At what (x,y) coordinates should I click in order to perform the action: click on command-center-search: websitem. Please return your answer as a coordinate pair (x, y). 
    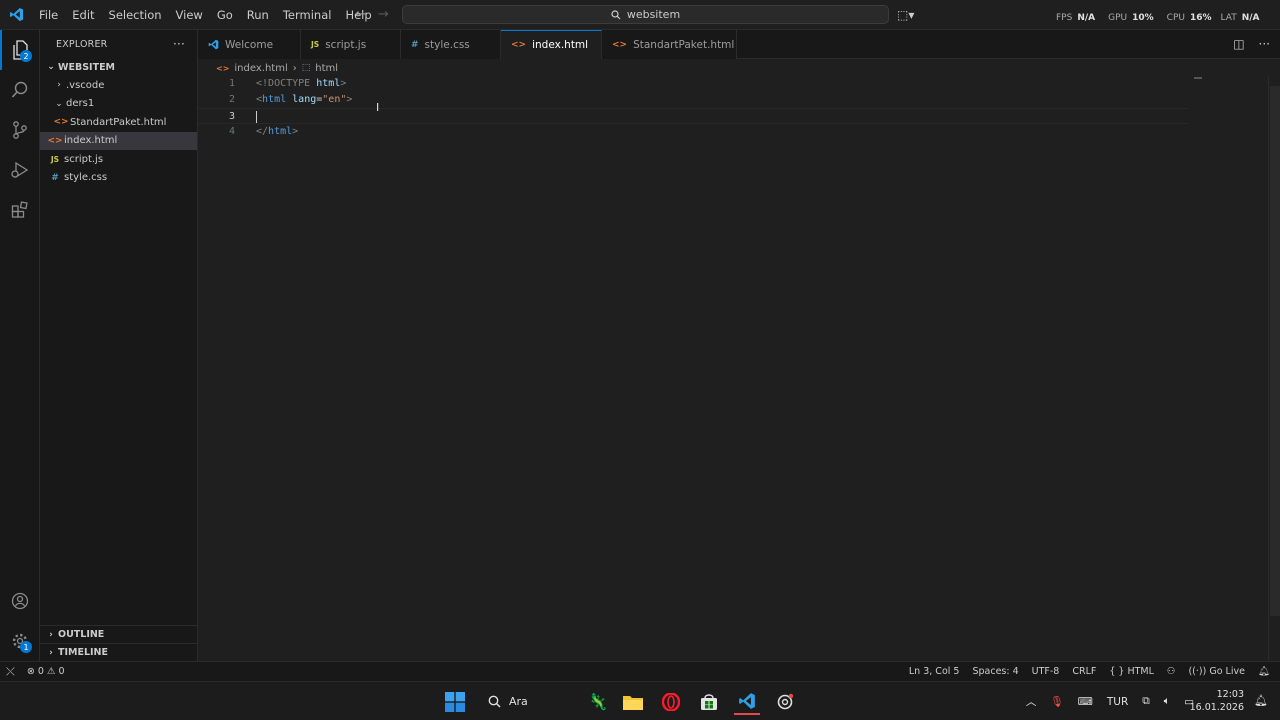
    Looking at the image, I should click on (645, 14).